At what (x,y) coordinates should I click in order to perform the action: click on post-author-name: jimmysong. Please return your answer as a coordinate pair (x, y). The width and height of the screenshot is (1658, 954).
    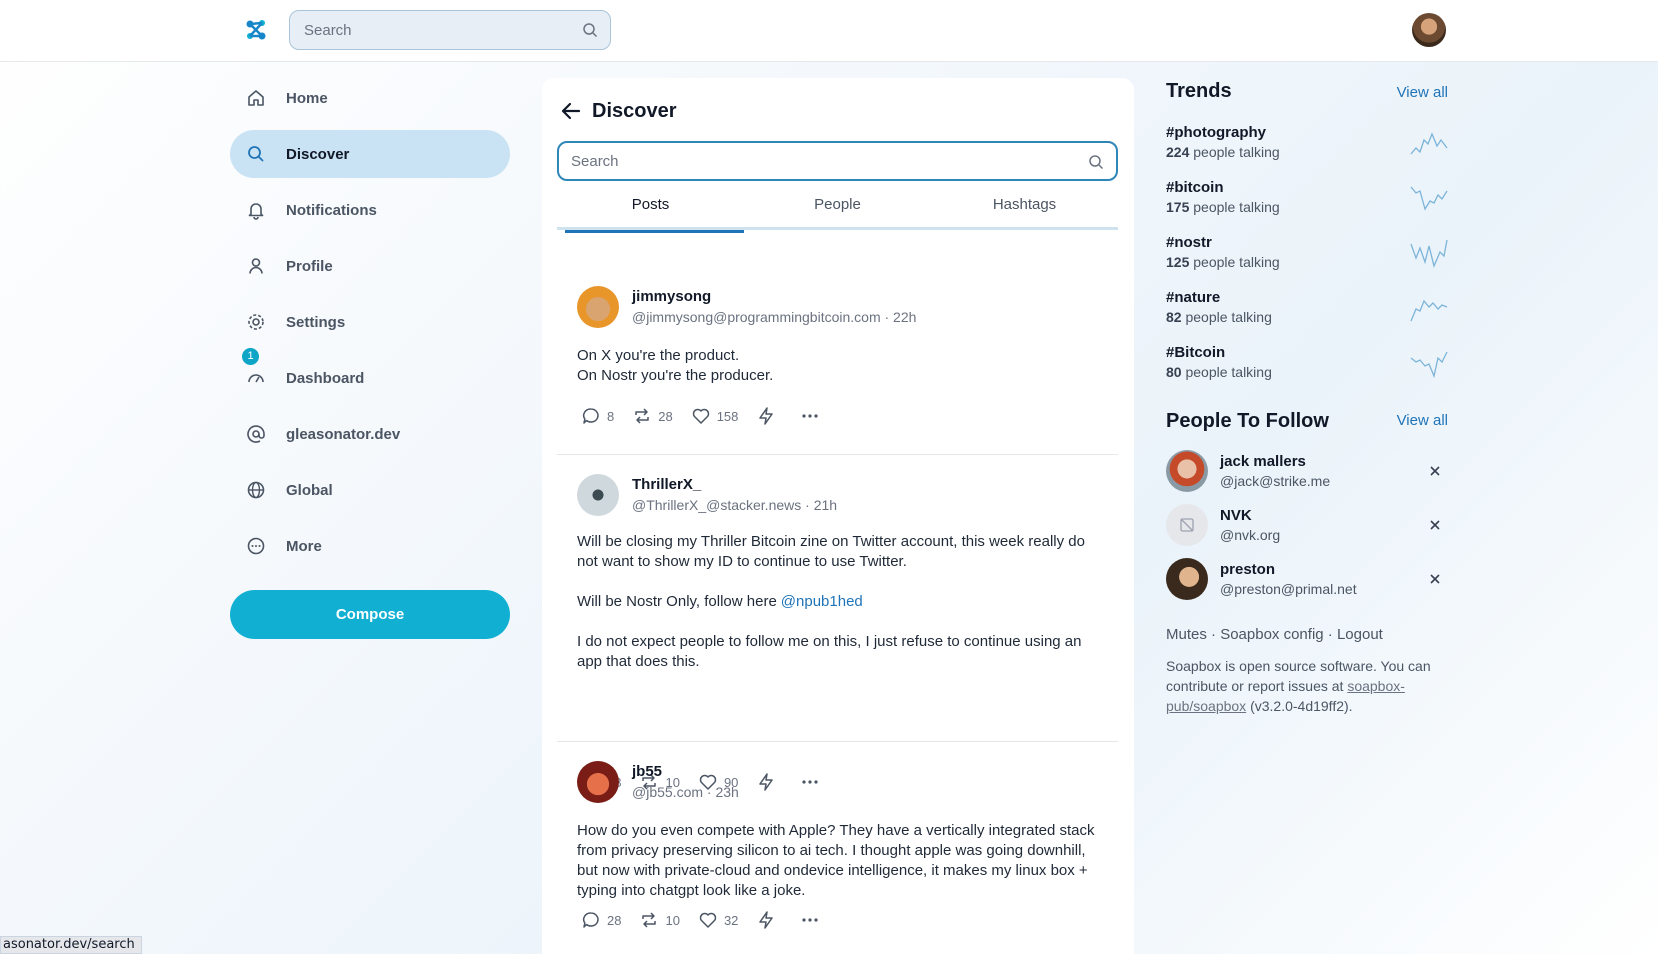
    Looking at the image, I should click on (671, 296).